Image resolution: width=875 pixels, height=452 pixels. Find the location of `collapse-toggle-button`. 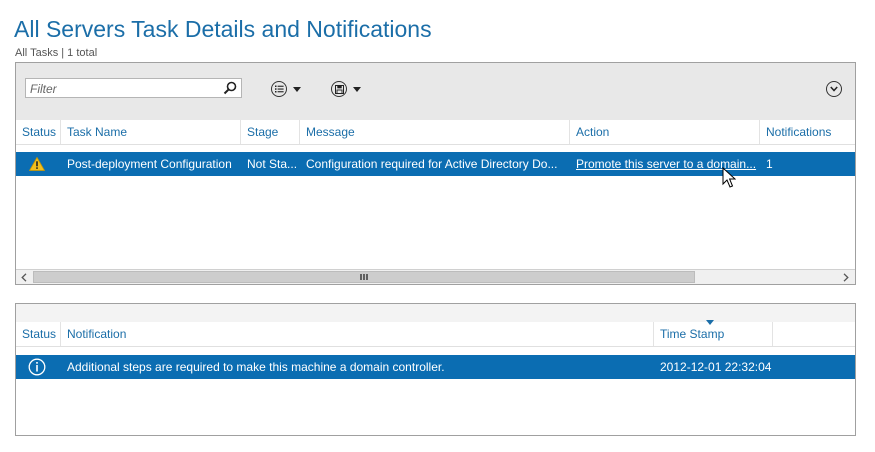

collapse-toggle-button is located at coordinates (834, 89).